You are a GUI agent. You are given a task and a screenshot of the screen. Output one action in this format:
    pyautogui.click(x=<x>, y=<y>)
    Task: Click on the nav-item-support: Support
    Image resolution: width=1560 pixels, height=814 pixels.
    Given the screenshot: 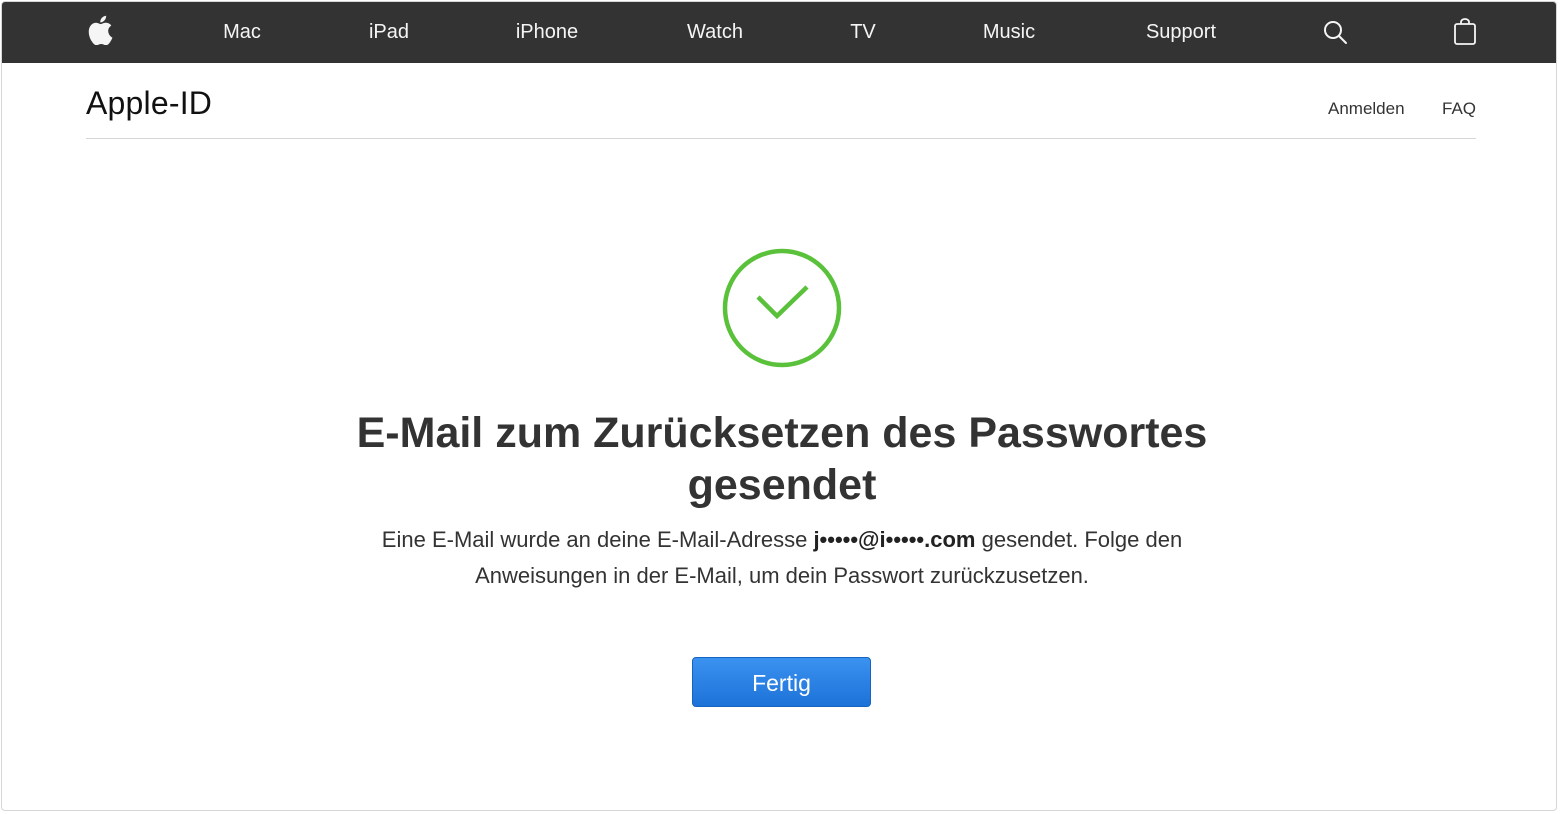 What is the action you would take?
    pyautogui.click(x=1181, y=32)
    